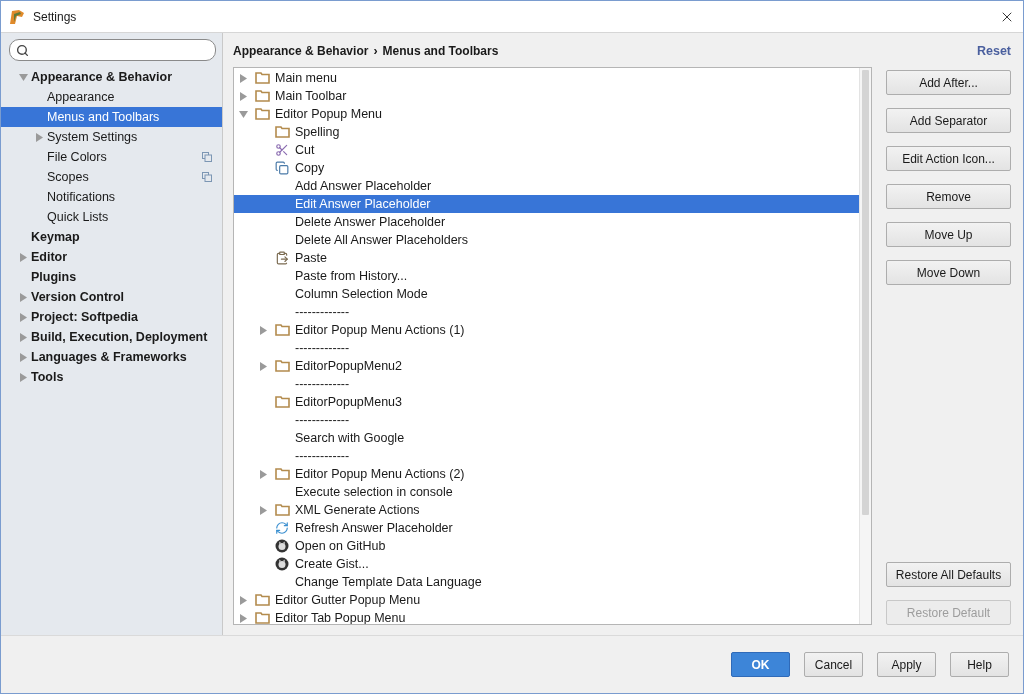 This screenshot has height=694, width=1024. I want to click on tree-item: Refresh Answer Placeholder, so click(546, 528).